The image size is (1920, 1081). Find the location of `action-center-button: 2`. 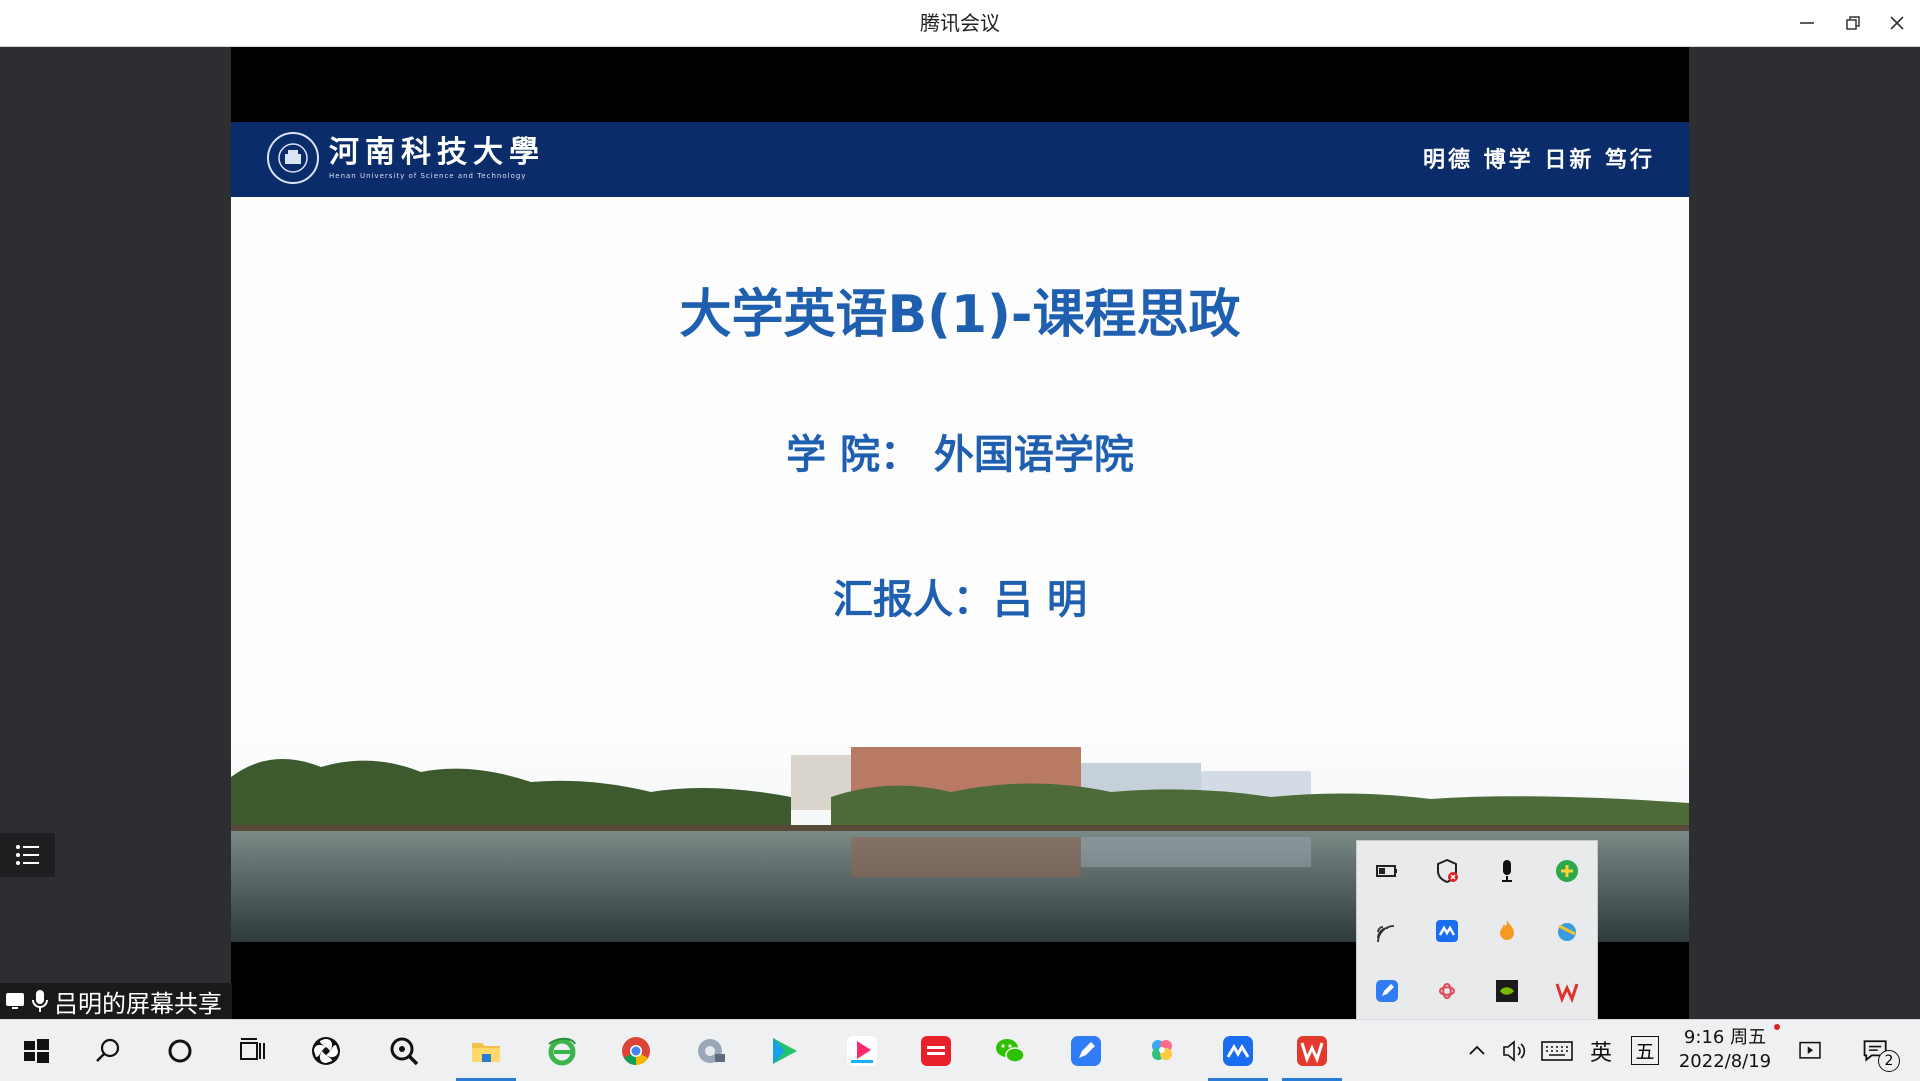

action-center-button: 2 is located at coordinates (1876, 1050).